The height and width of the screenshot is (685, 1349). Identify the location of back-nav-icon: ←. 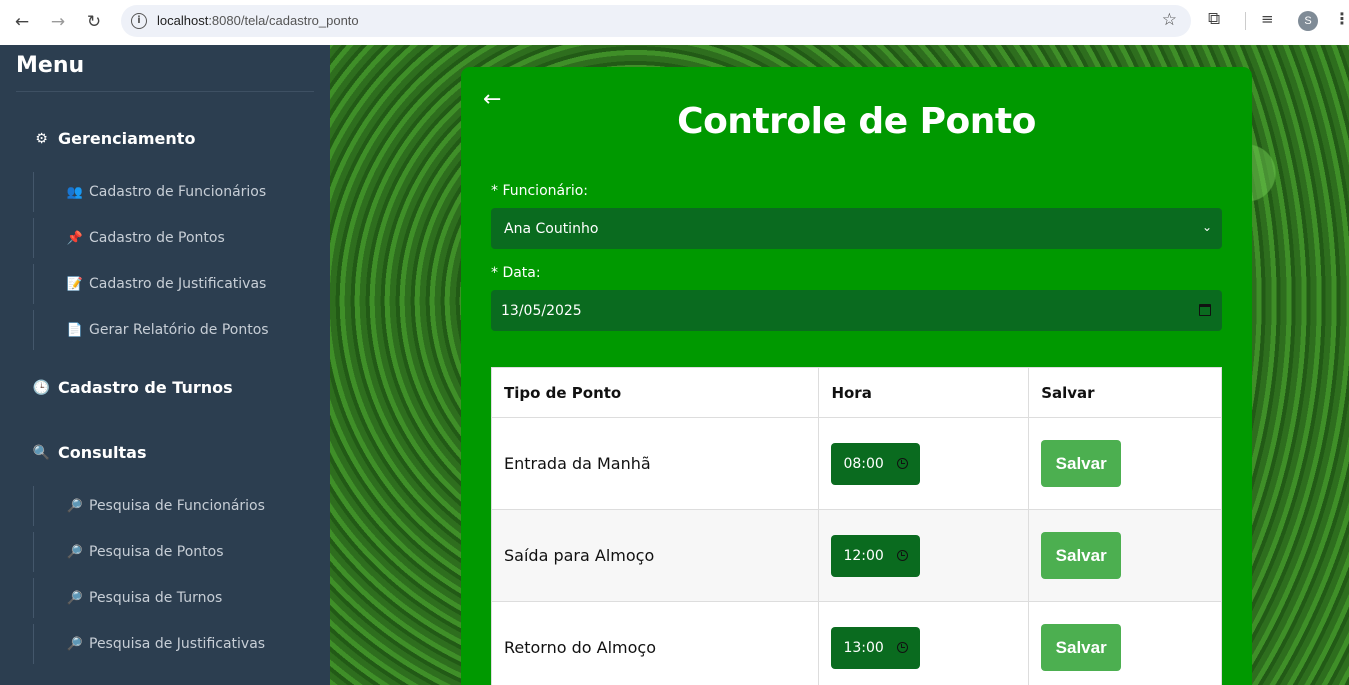
(22, 22).